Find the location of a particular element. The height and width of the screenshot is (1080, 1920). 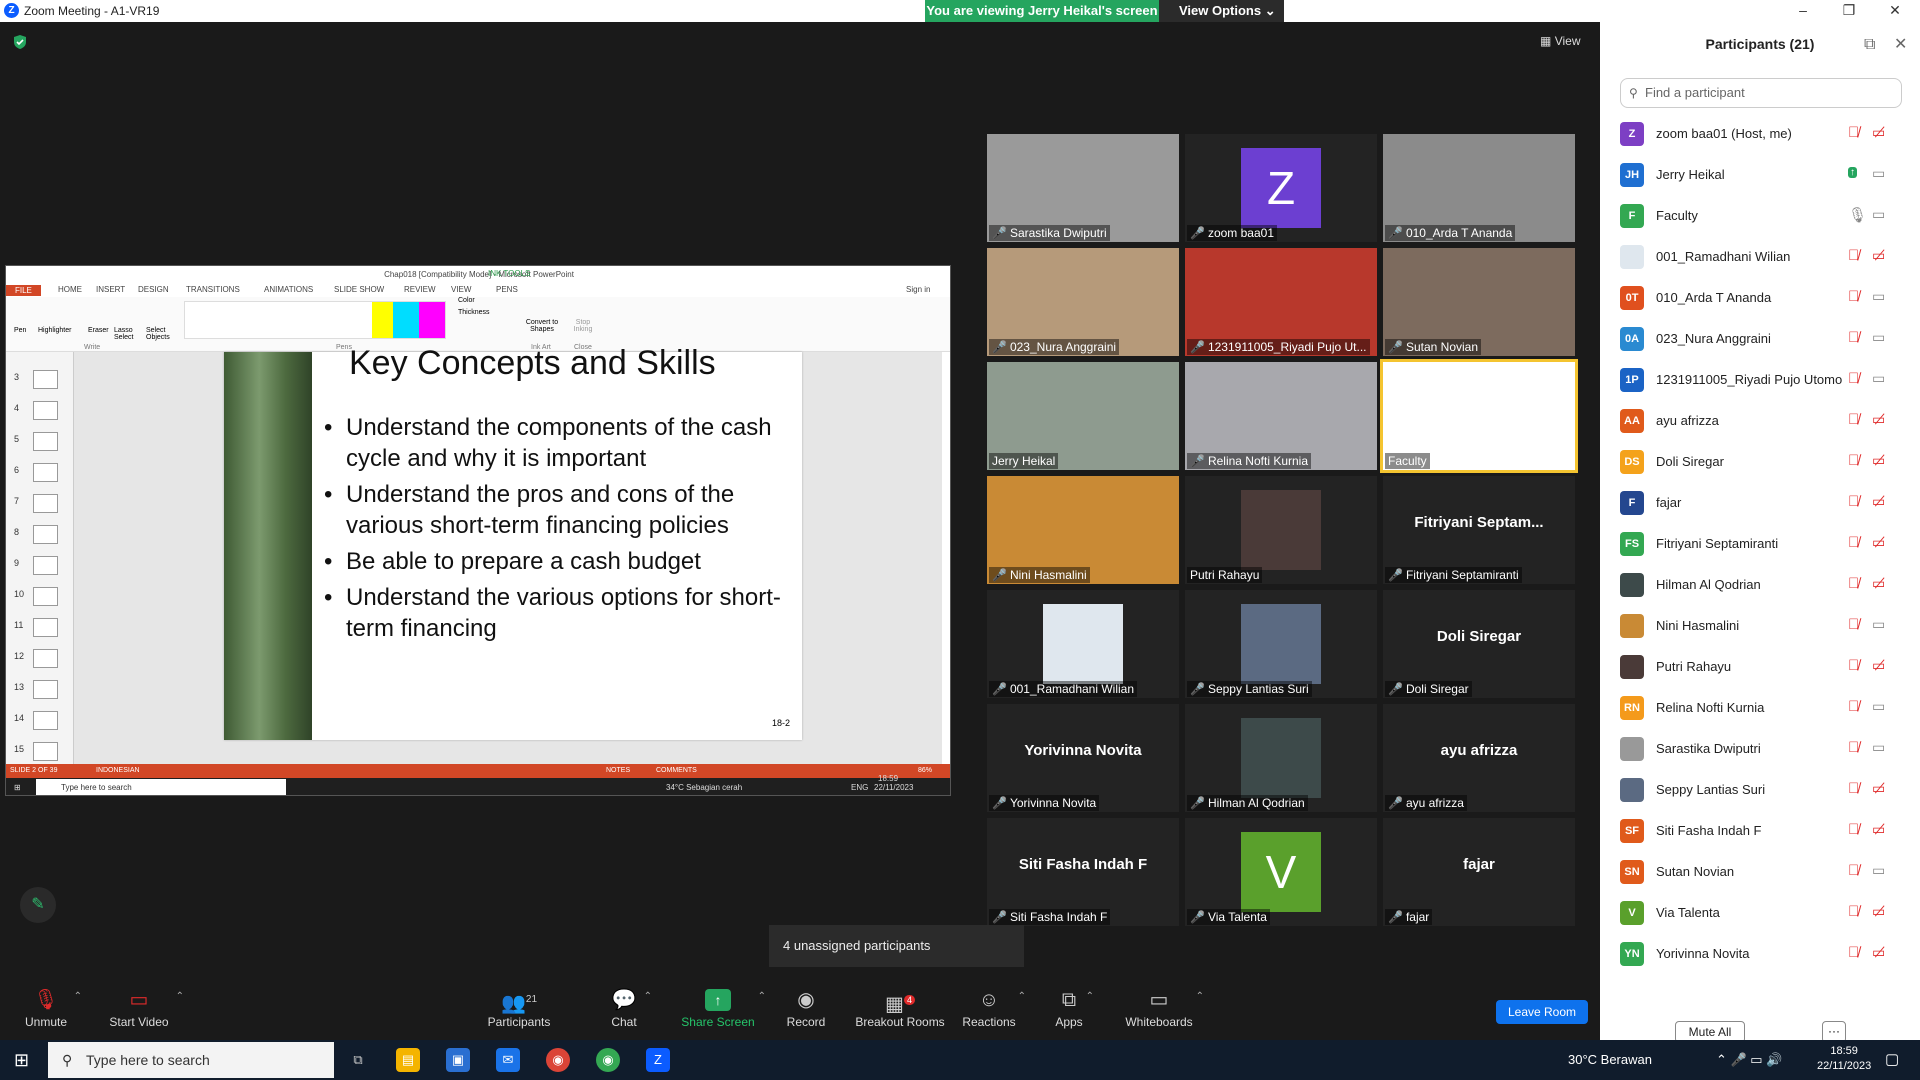

system-tray-icons: ⌃ 🎤 ▭ 🔊 is located at coordinates (1749, 1060).